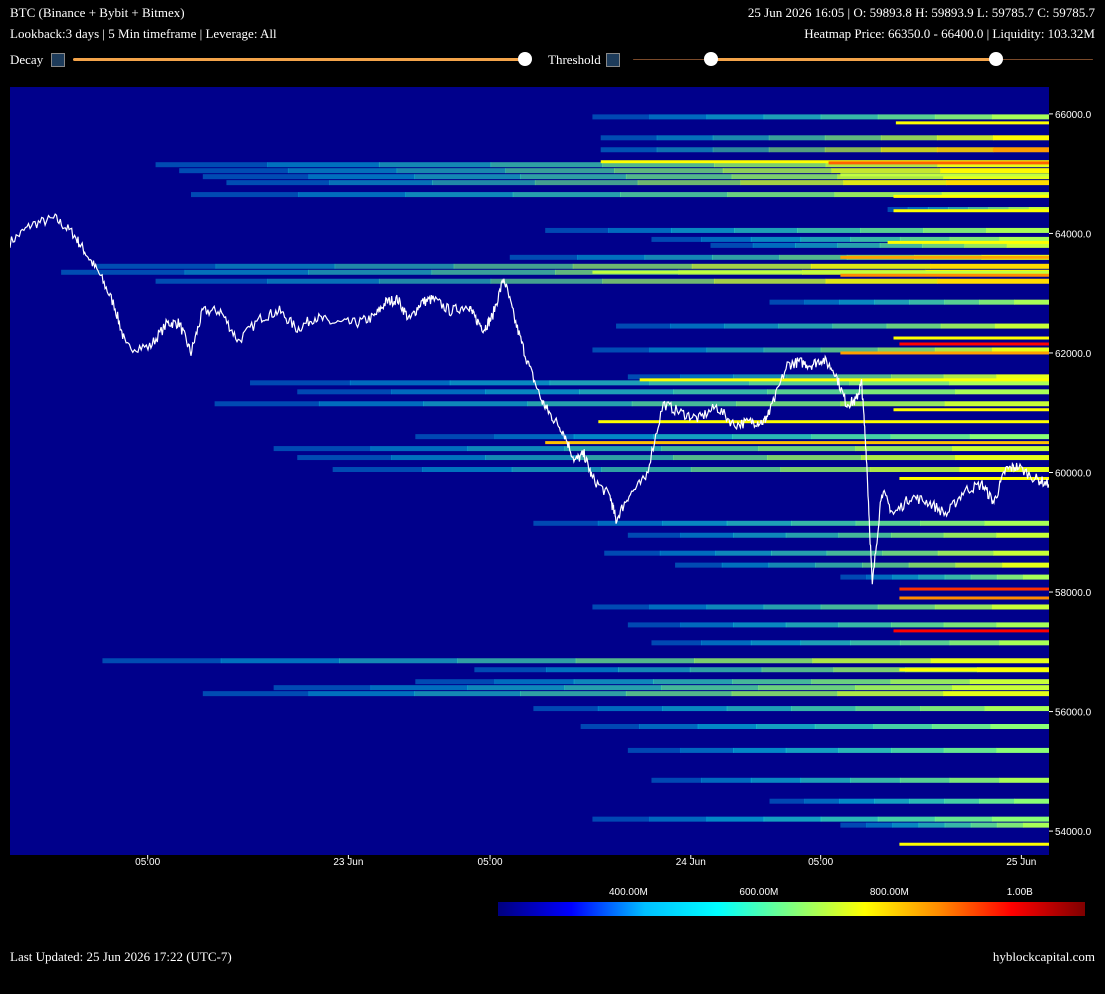 The image size is (1105, 994). Describe the element at coordinates (889, 892) in the screenshot. I see `colorbar-tick-label: 800.00M` at that location.